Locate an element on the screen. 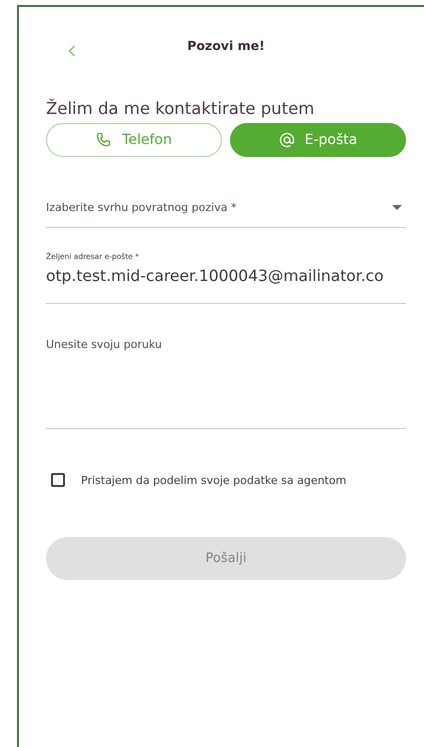 The image size is (424, 747). dropdown-caret-icon is located at coordinates (397, 207).